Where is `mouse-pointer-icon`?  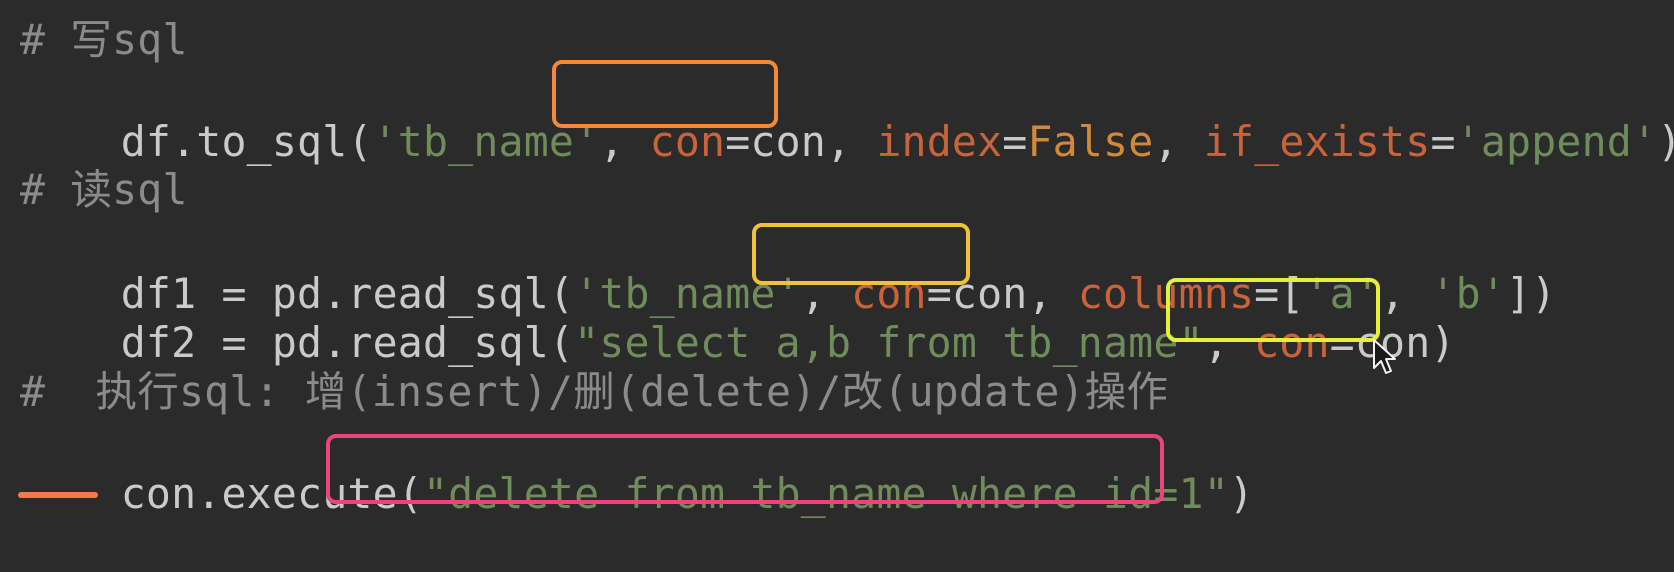
mouse-pointer-icon is located at coordinates (1384, 356).